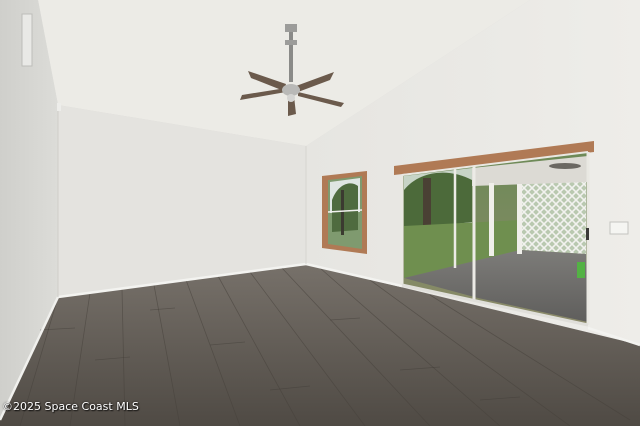 This screenshot has width=640, height=426. I want to click on tree-trunk, so click(427, 203).